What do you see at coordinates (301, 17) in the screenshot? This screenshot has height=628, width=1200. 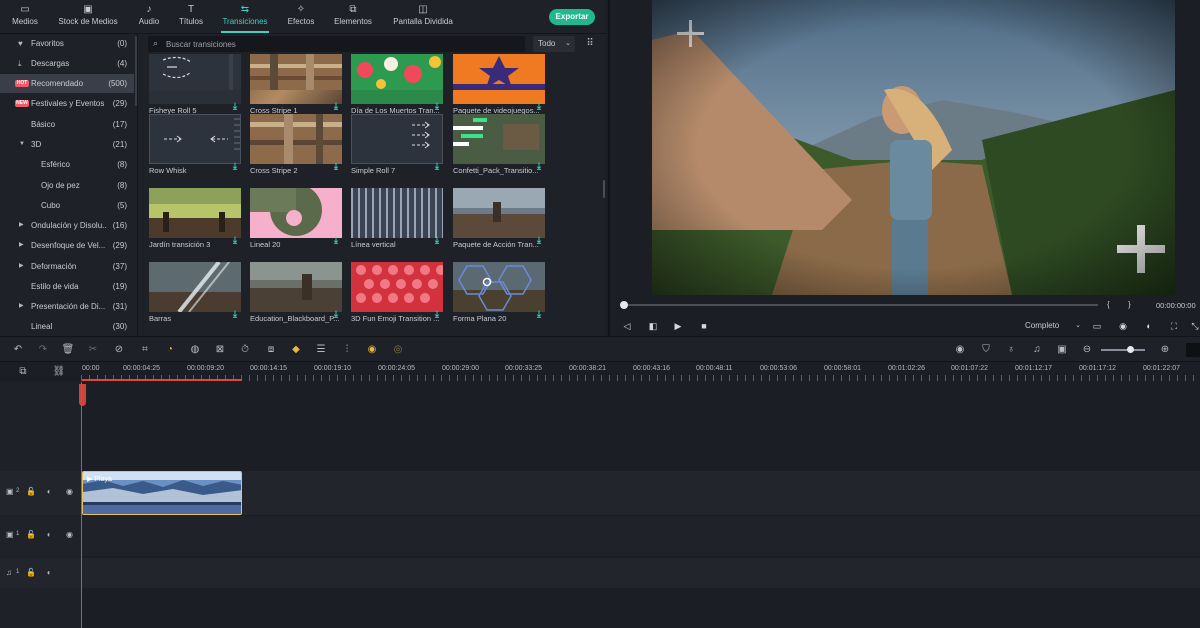 I see `tab-efectos: ✧ Efectos` at bounding box center [301, 17].